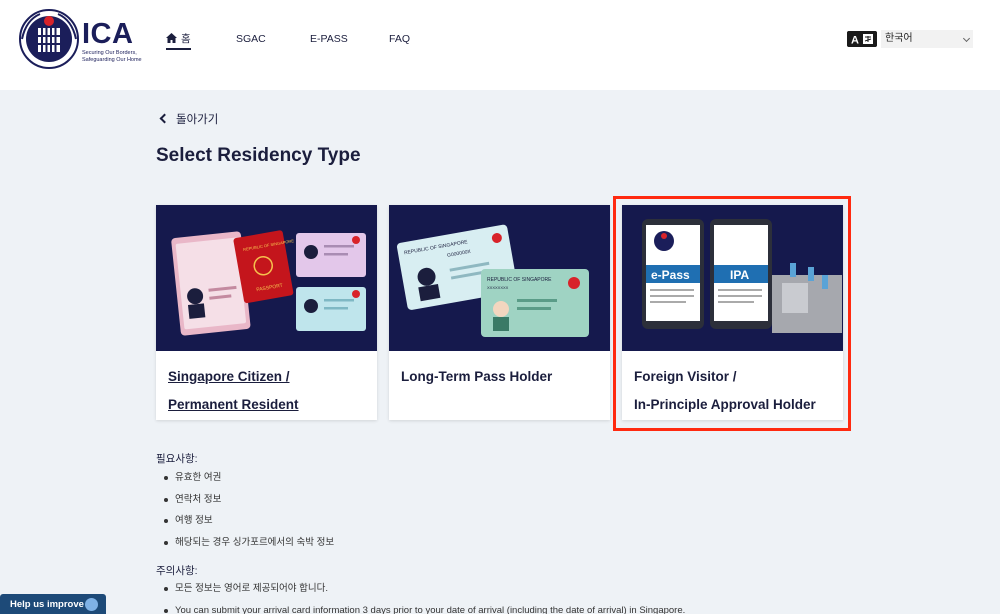 Image resolution: width=1000 pixels, height=614 pixels. I want to click on card-label: Singapore Citizen / Permanent Resident, so click(268, 391).